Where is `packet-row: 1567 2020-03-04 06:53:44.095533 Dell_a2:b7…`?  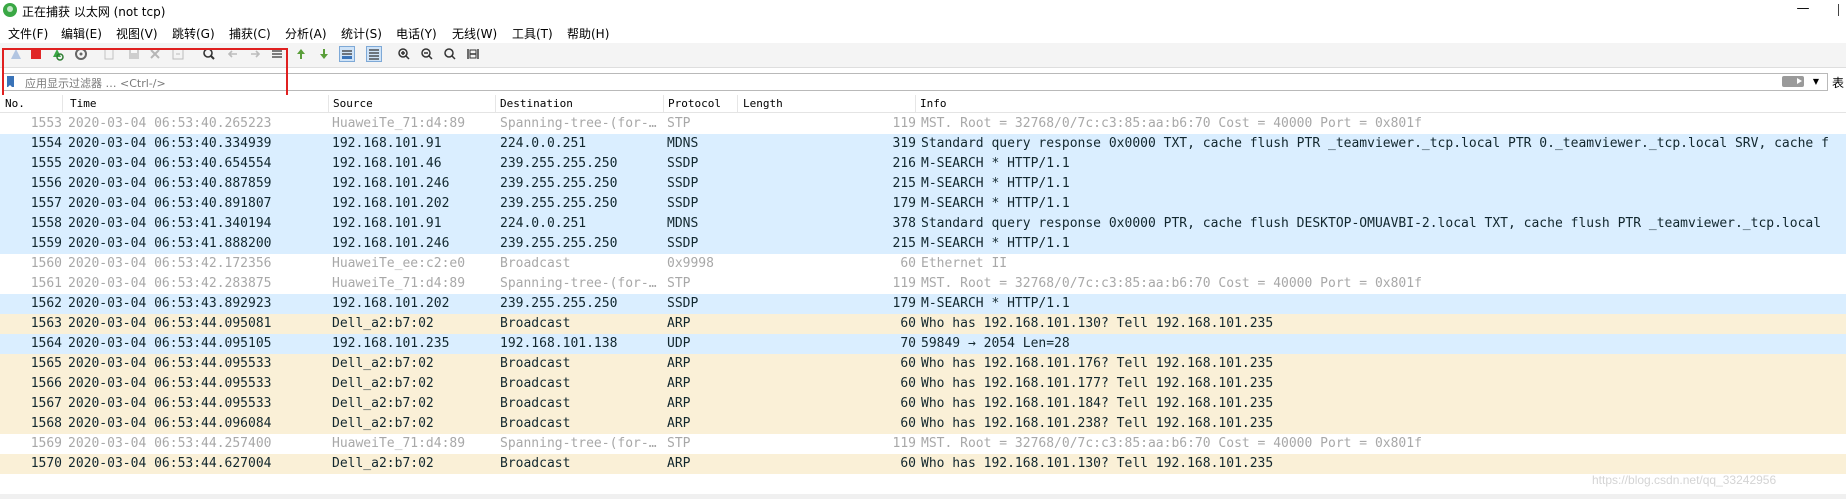
packet-row: 1567 2020-03-04 06:53:44.095533 Dell_a2:b7… is located at coordinates (923, 404).